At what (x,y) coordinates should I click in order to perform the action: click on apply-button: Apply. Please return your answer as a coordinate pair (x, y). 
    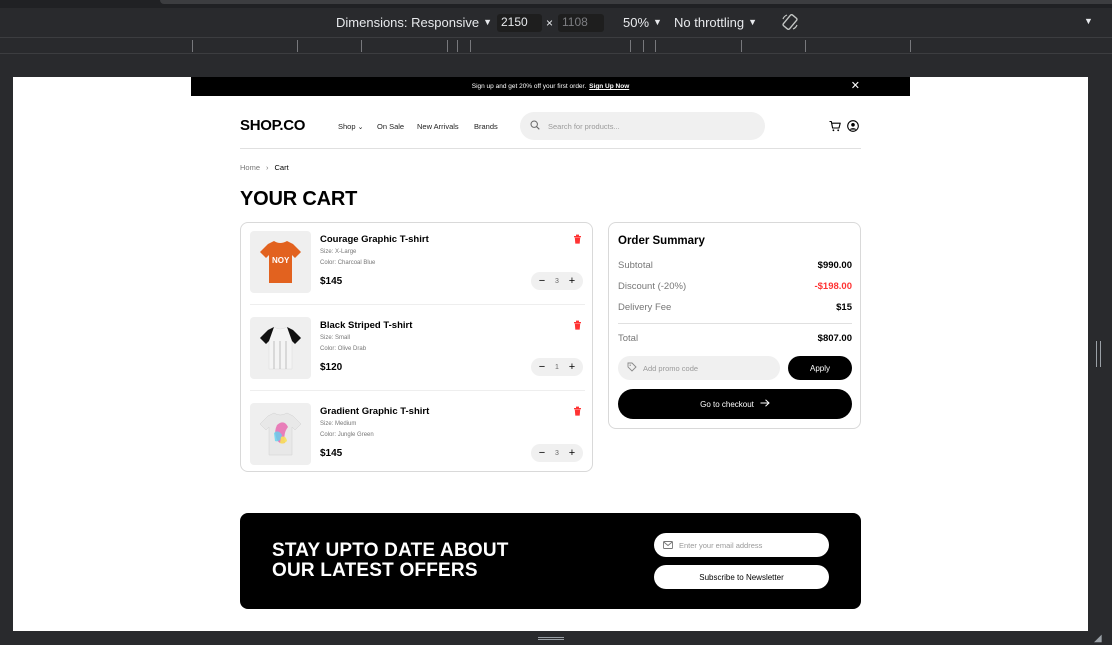
    Looking at the image, I should click on (820, 368).